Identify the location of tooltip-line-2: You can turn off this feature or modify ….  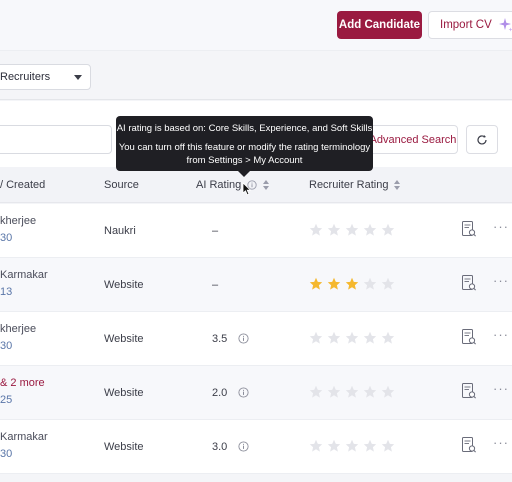
(244, 147).